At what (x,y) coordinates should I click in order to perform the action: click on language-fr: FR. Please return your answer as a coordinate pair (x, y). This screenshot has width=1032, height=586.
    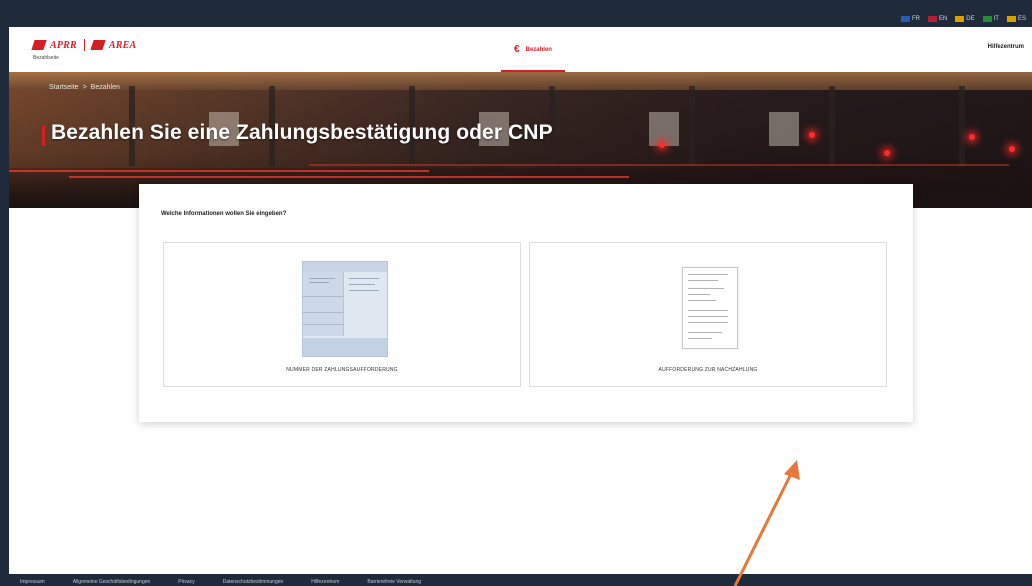
    Looking at the image, I should click on (910, 19).